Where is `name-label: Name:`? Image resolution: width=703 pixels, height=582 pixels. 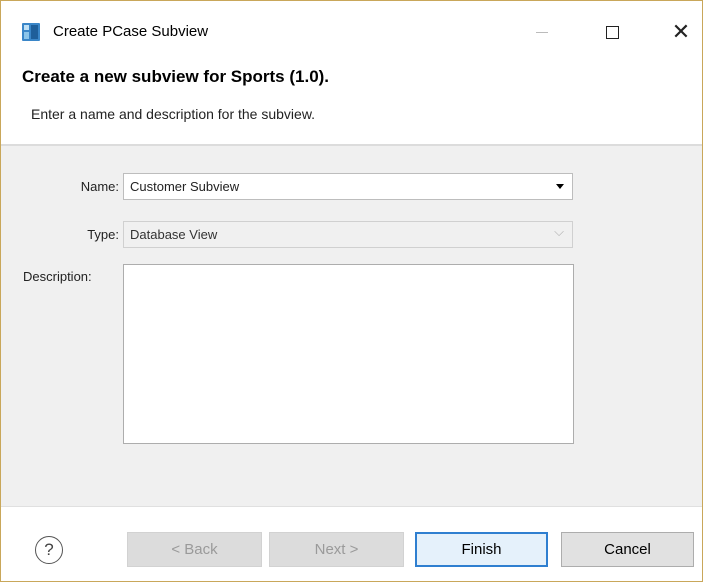 name-label: Name: is located at coordinates (99, 186).